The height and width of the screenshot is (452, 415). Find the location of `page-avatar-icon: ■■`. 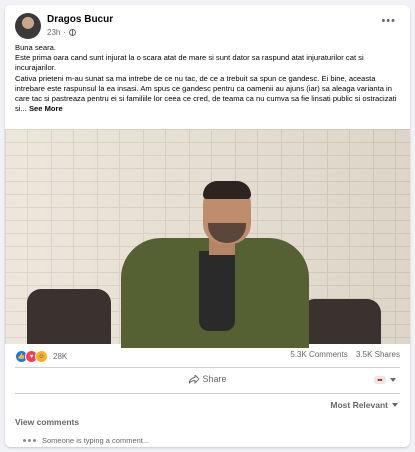

page-avatar-icon: ■■ is located at coordinates (380, 380).